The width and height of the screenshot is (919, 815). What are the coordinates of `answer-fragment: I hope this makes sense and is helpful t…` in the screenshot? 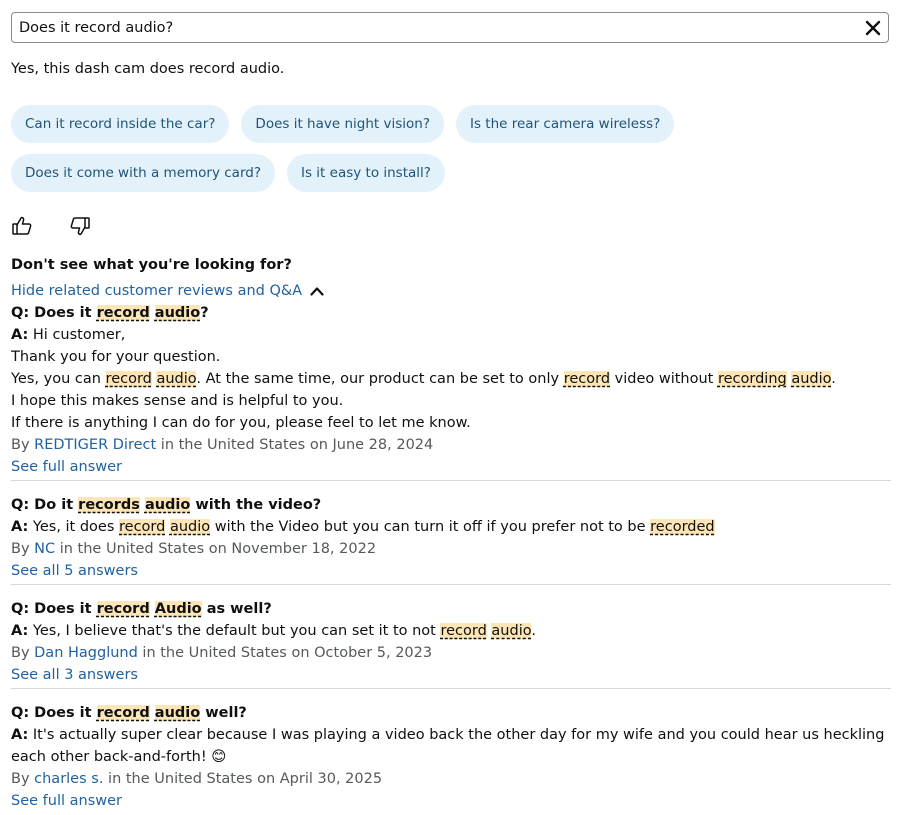 It's located at (177, 401).